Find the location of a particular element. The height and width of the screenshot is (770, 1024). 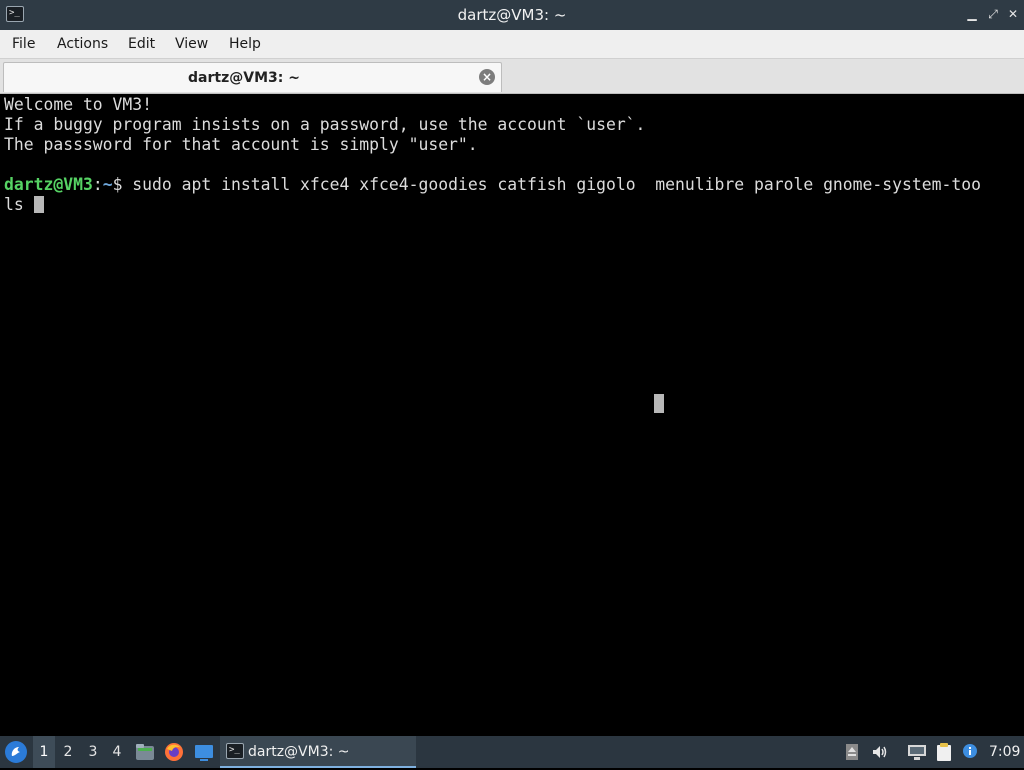

workspace-2: 2 is located at coordinates (68, 752).